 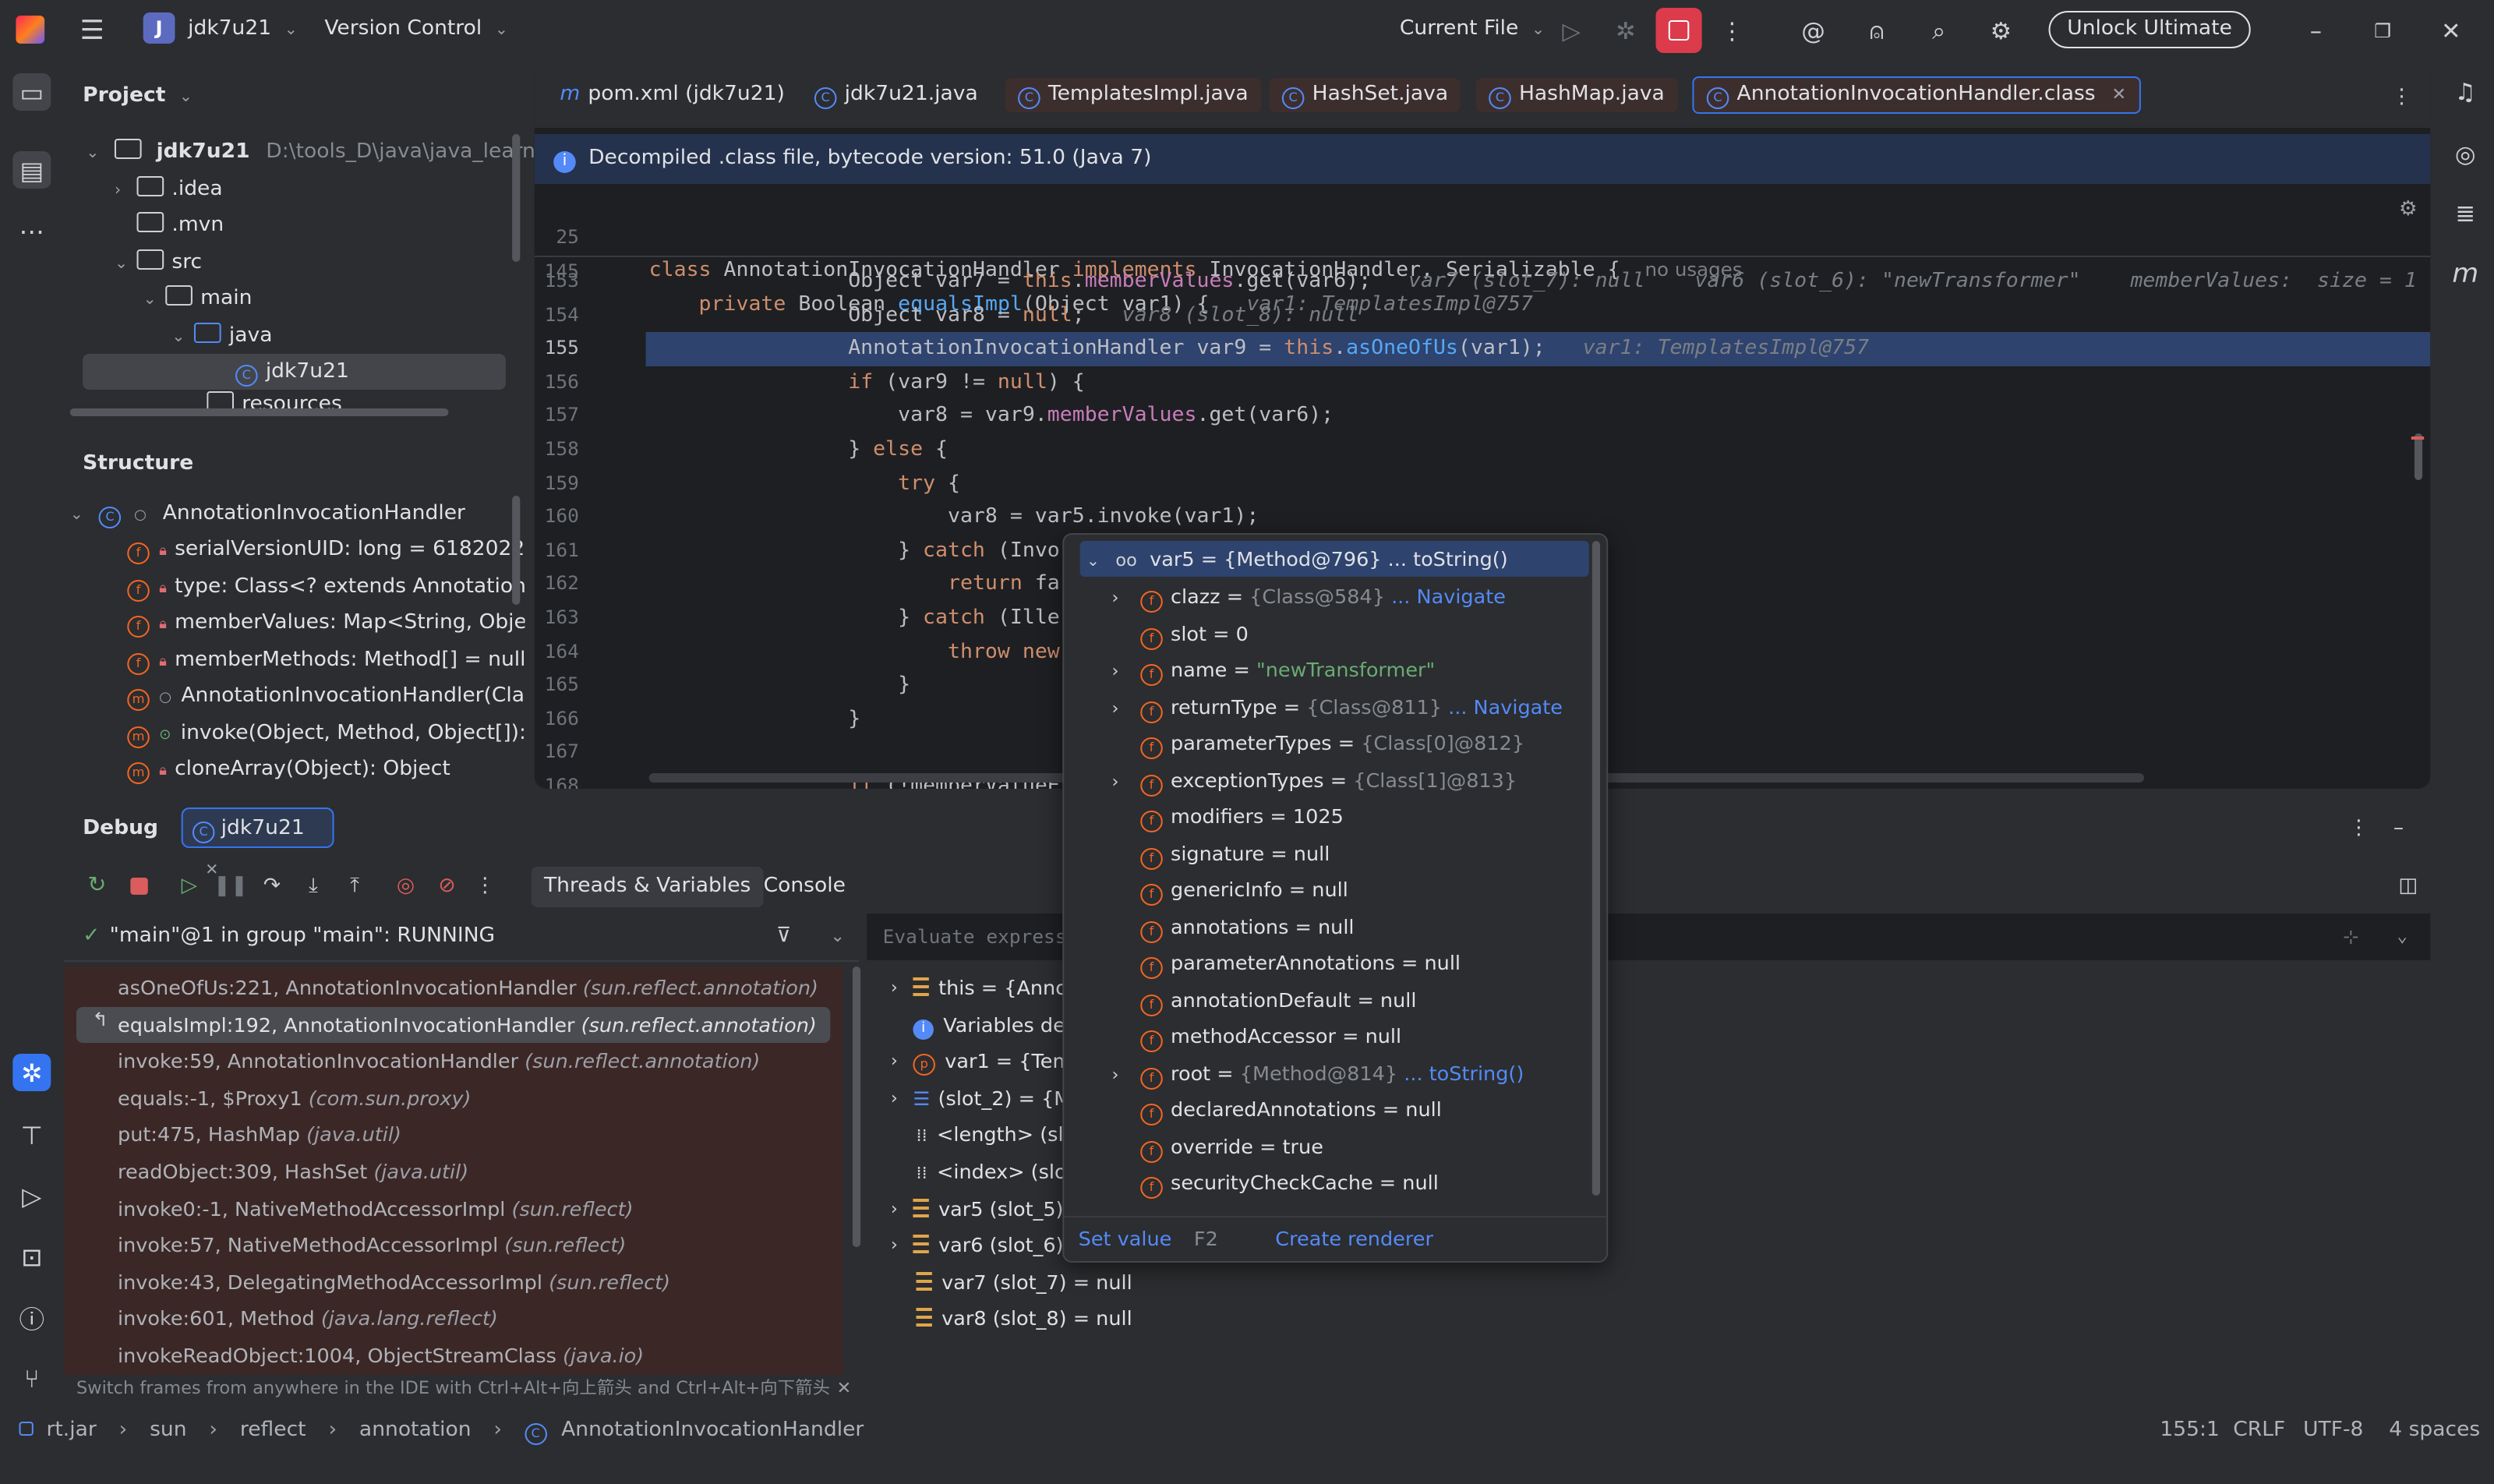 I want to click on stop-button, so click(x=1679, y=30).